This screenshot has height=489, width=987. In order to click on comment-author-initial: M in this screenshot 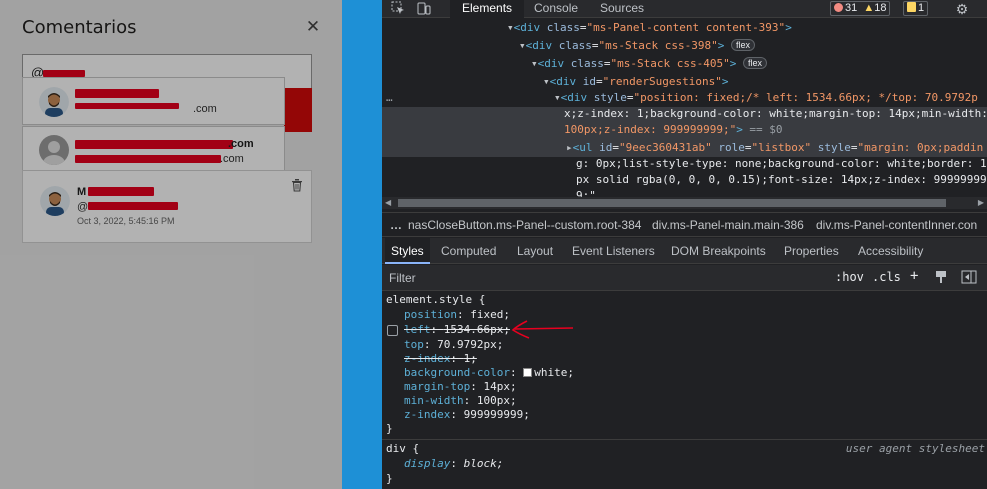, I will do `click(82, 192)`.